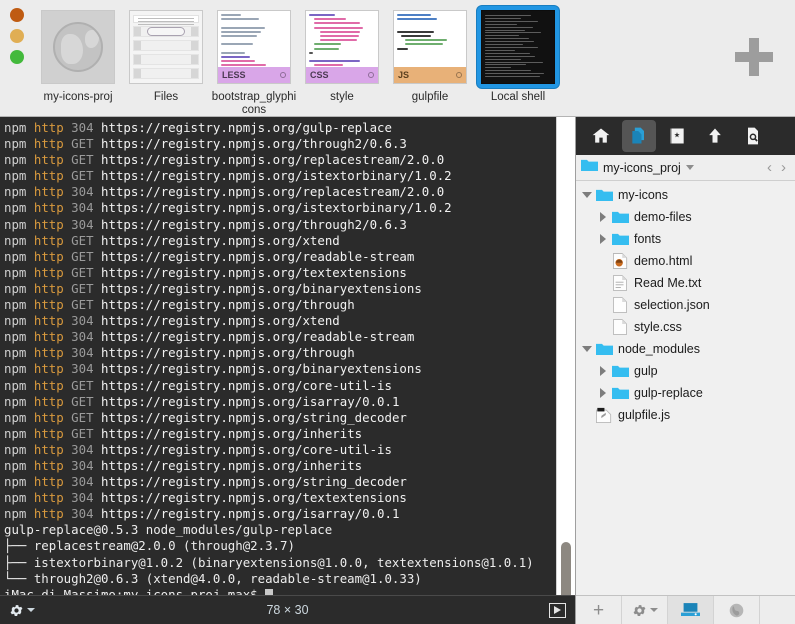  Describe the element at coordinates (685, 283) in the screenshot. I see `tree-item-read-me-txt: Read Me.txt` at that location.